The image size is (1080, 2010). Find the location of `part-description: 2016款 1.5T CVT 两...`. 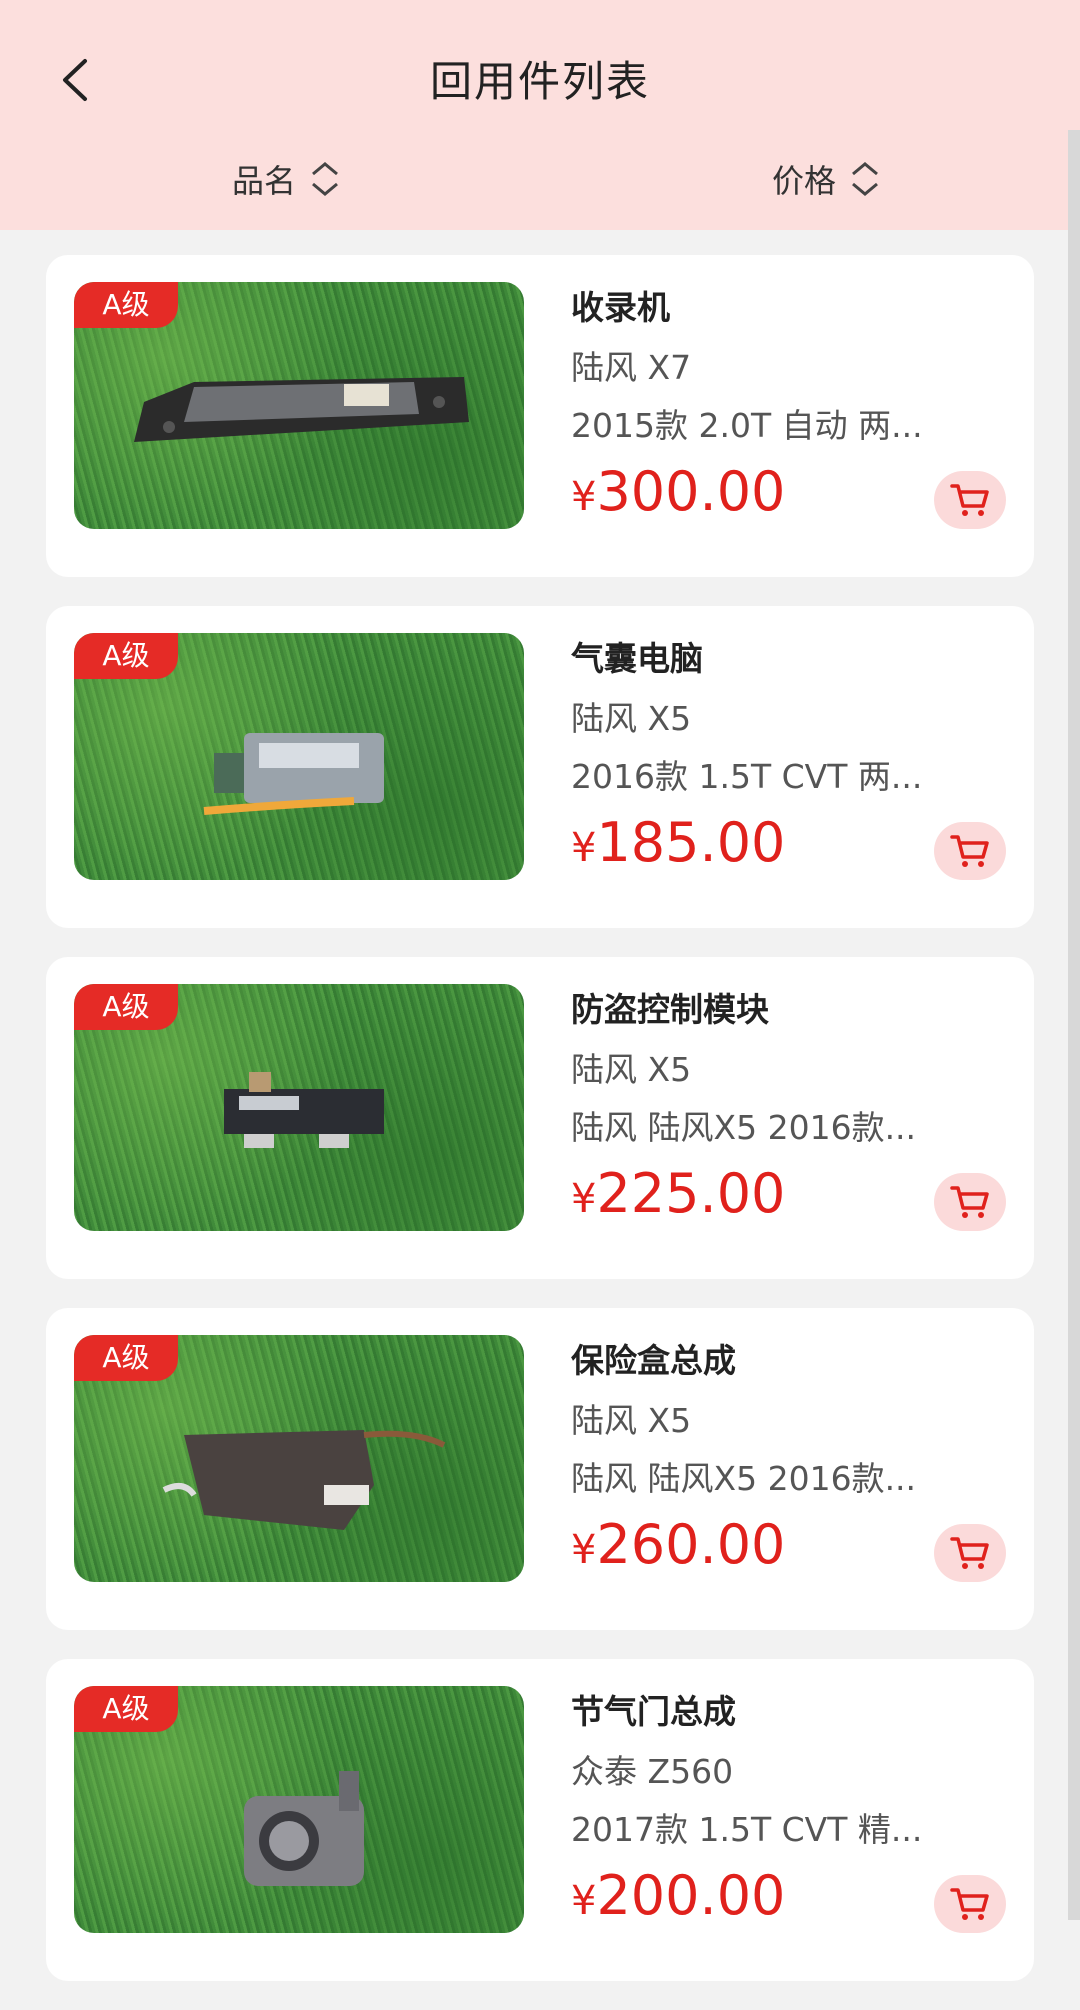

part-description: 2016款 1.5T CVT 两... is located at coordinates (747, 776).